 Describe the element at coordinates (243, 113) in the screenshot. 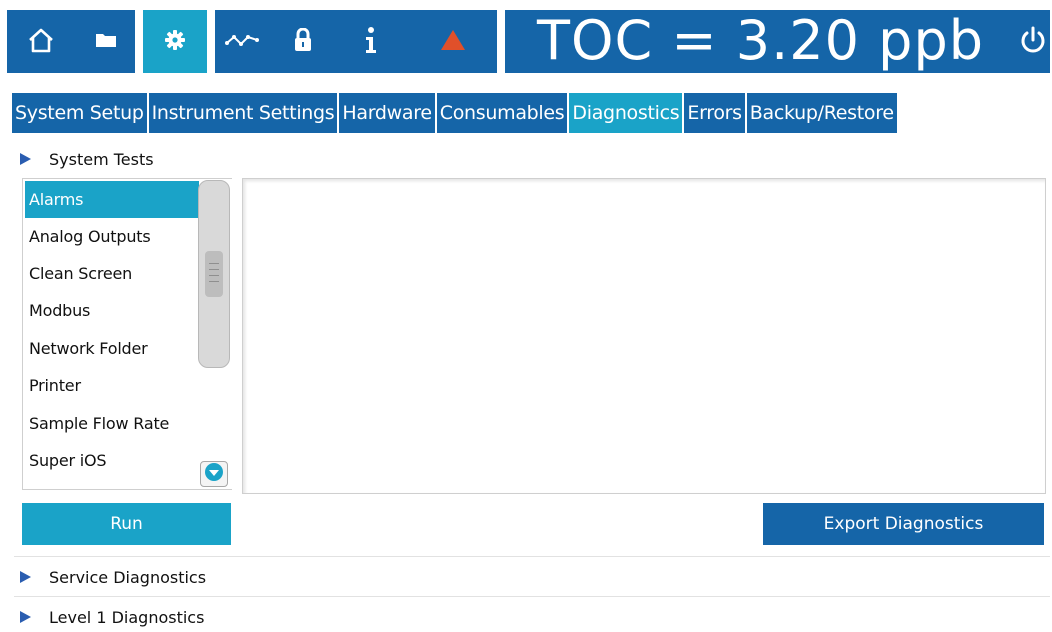

I see `tab-instrument-settings: Instrument Settings` at that location.